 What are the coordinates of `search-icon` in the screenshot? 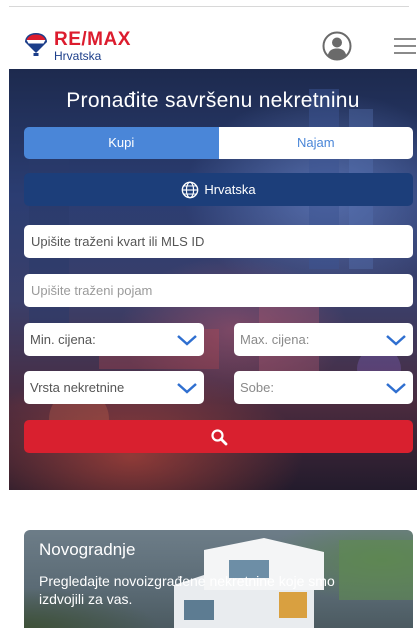 It's located at (218, 436).